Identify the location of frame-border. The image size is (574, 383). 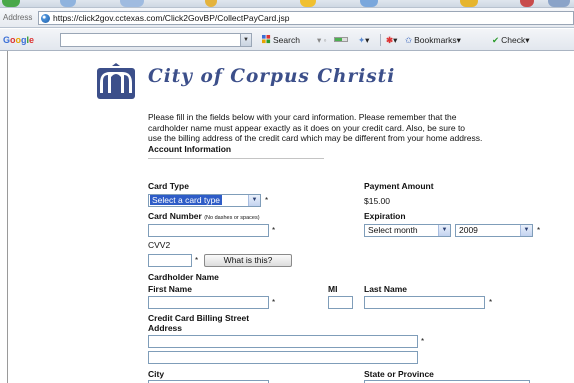
(7, 217).